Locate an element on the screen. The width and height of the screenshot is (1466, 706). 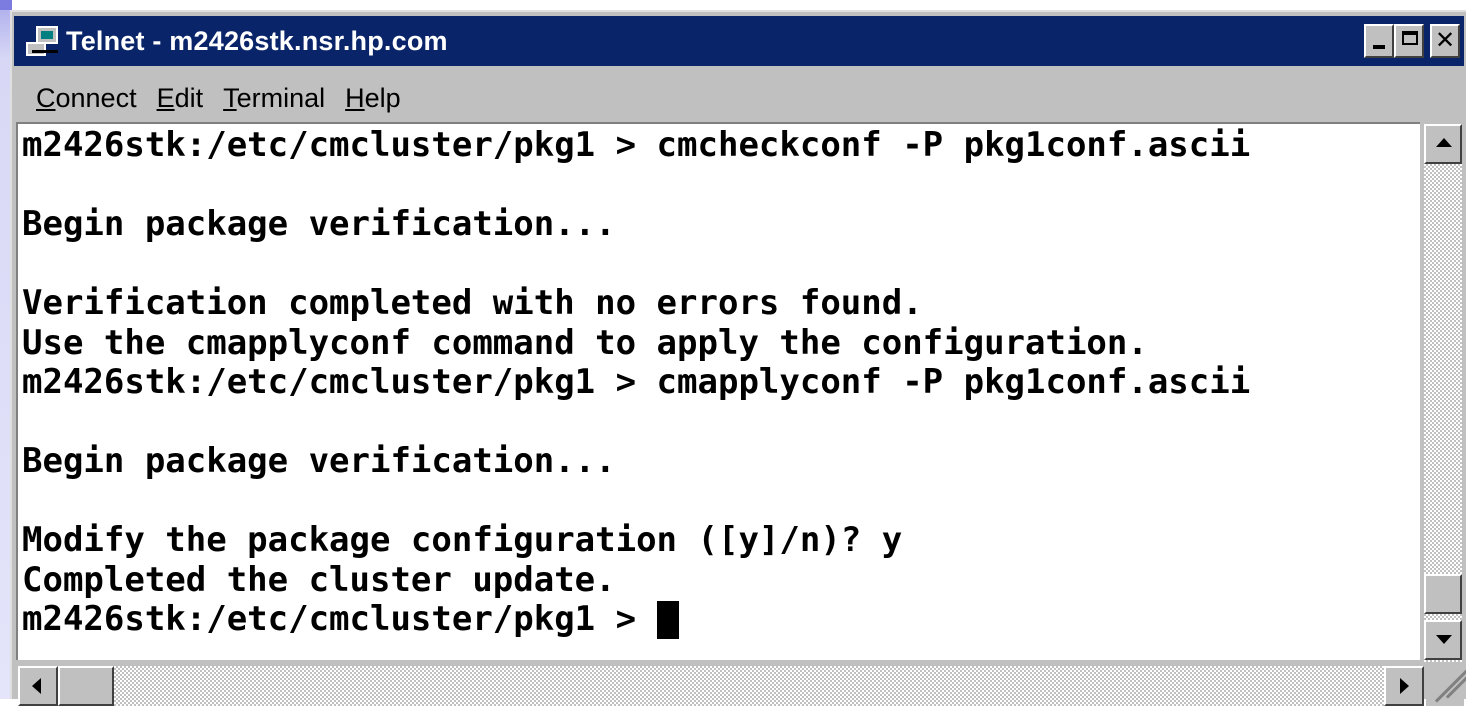
text-cursor is located at coordinates (667, 619).